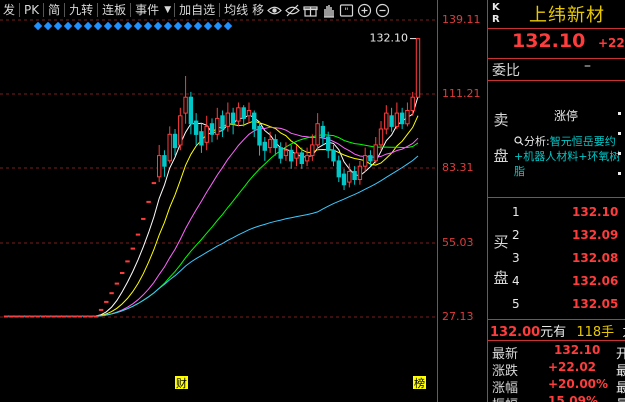  What do you see at coordinates (516, 258) in the screenshot?
I see `buy-level-index: 3` at bounding box center [516, 258].